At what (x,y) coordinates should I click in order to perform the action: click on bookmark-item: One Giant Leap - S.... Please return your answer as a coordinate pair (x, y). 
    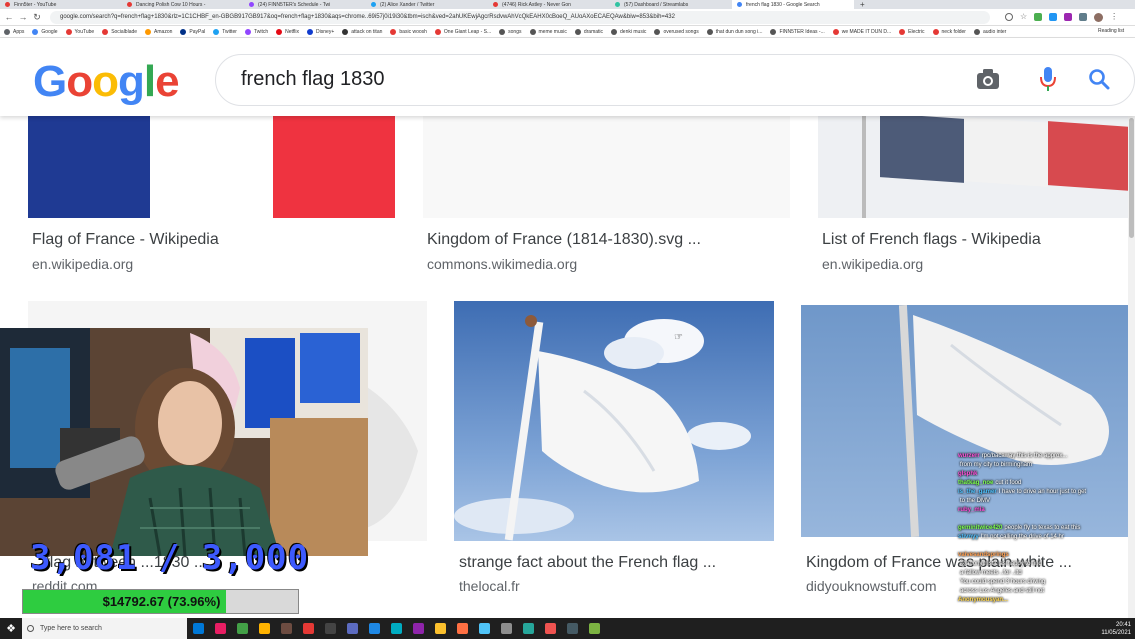
    Looking at the image, I should click on (462, 31).